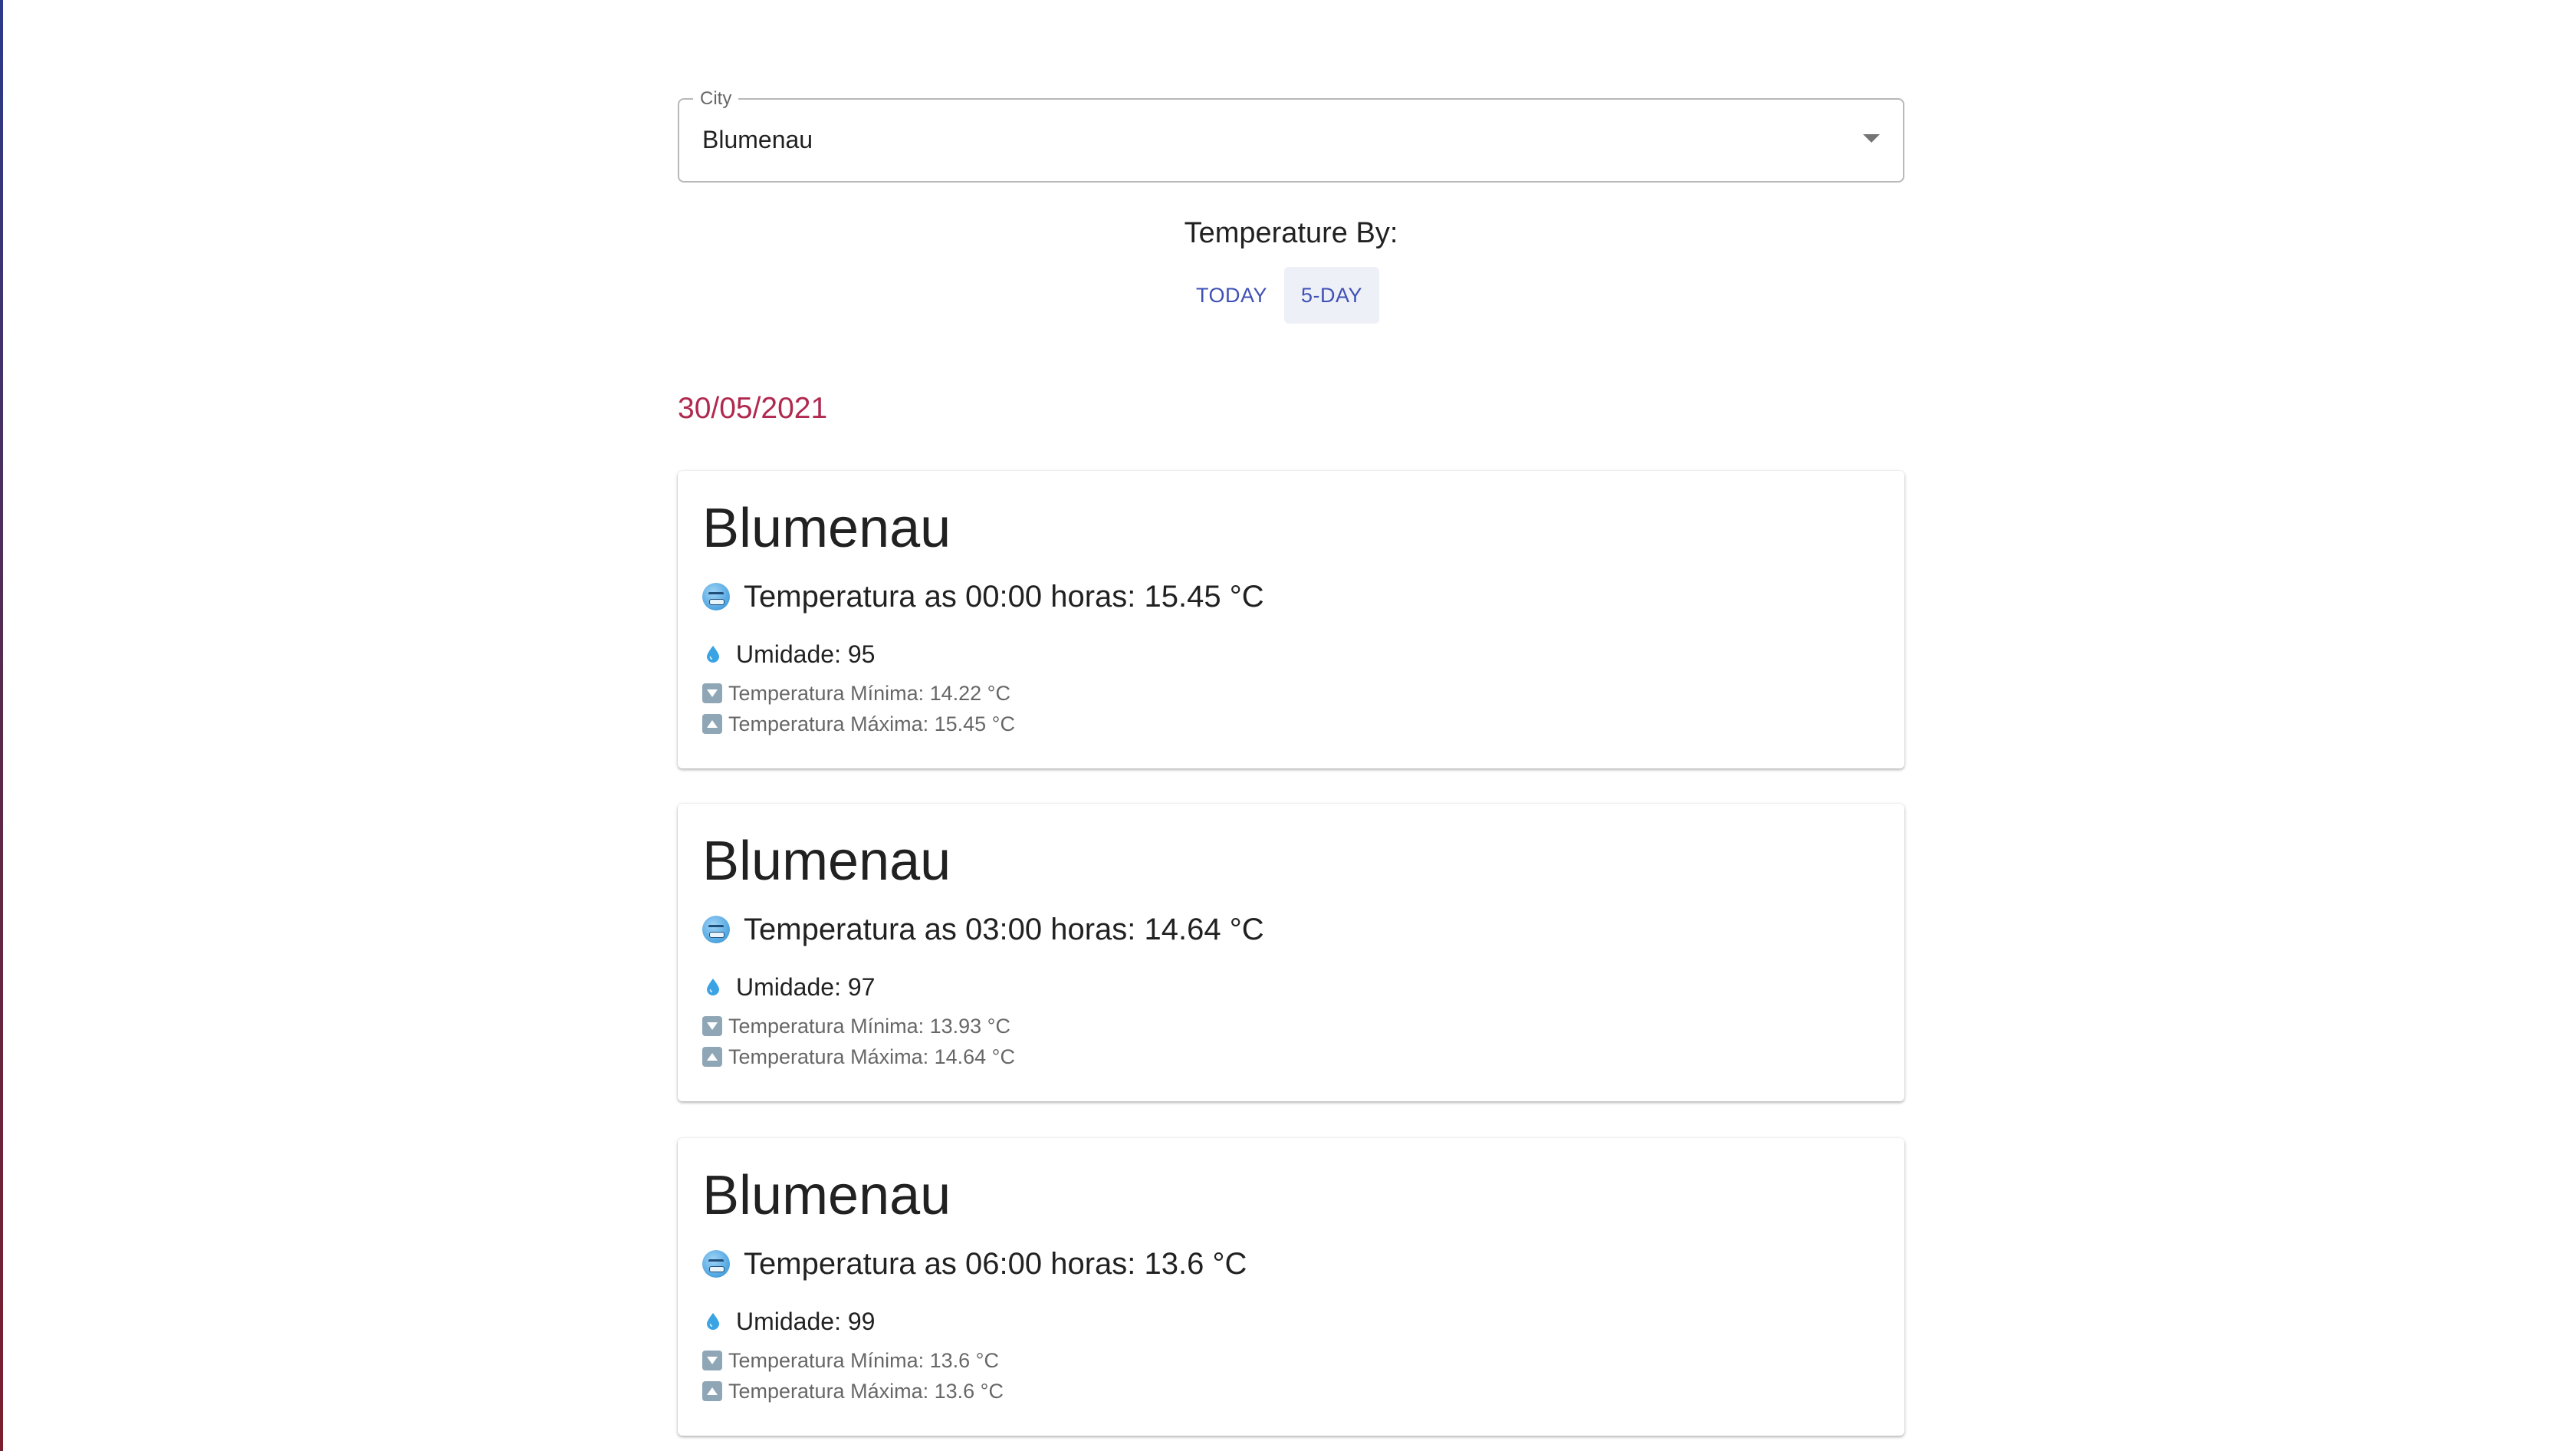 The width and height of the screenshot is (2576, 1451). I want to click on temperature-row: Temperatura as 00:00 horas: 15.45 °C, so click(983, 597).